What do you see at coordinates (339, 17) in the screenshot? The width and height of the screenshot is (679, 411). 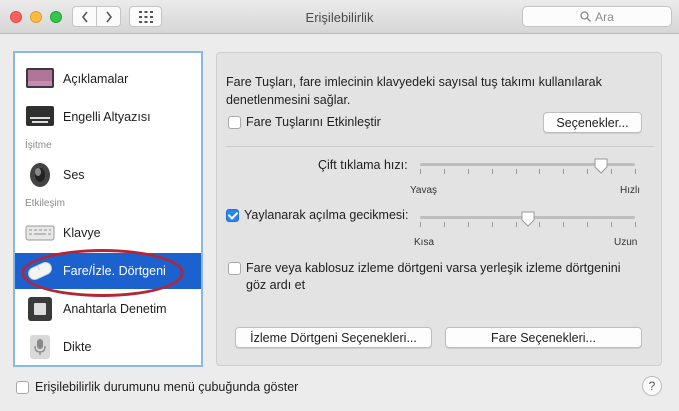 I see `title-bar: Erişilebilirlik Ara` at bounding box center [339, 17].